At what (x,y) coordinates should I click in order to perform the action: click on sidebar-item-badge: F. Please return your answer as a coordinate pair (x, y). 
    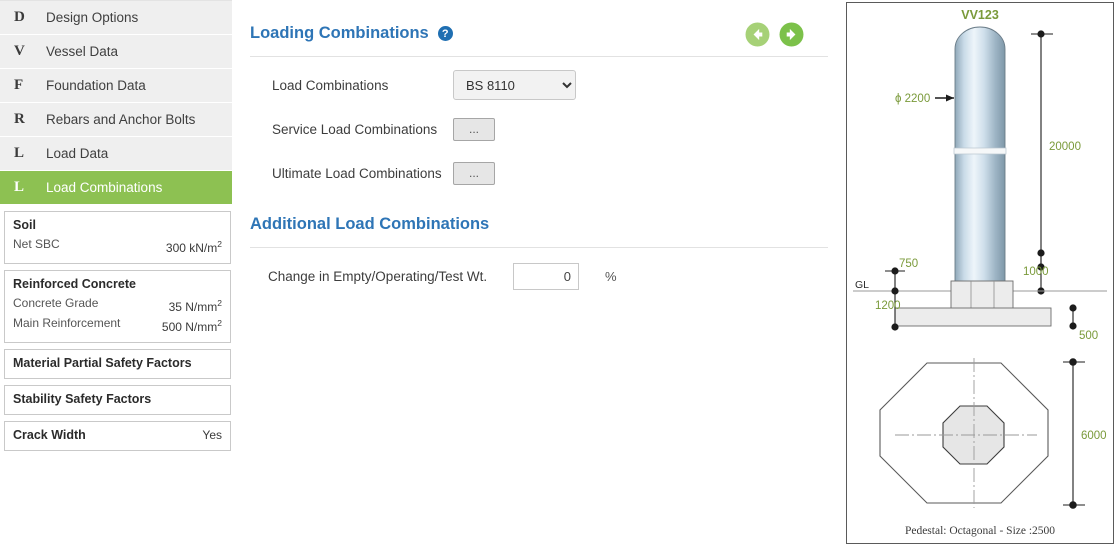
    Looking at the image, I should click on (19, 85).